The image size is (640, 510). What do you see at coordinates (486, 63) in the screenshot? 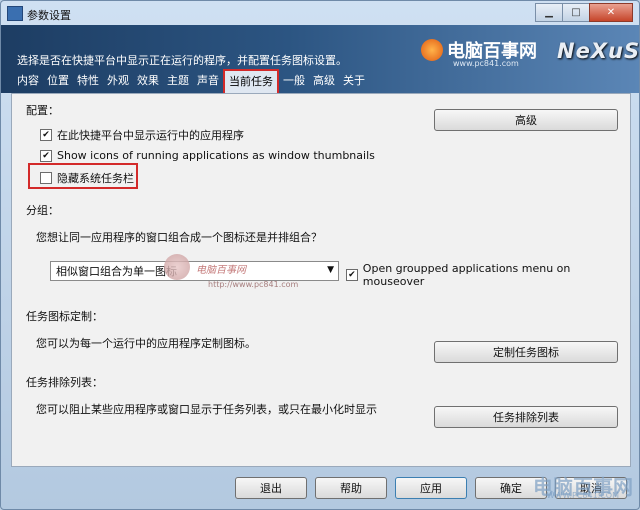
I see `header-watermark-url: www.pc841.com` at bounding box center [486, 63].